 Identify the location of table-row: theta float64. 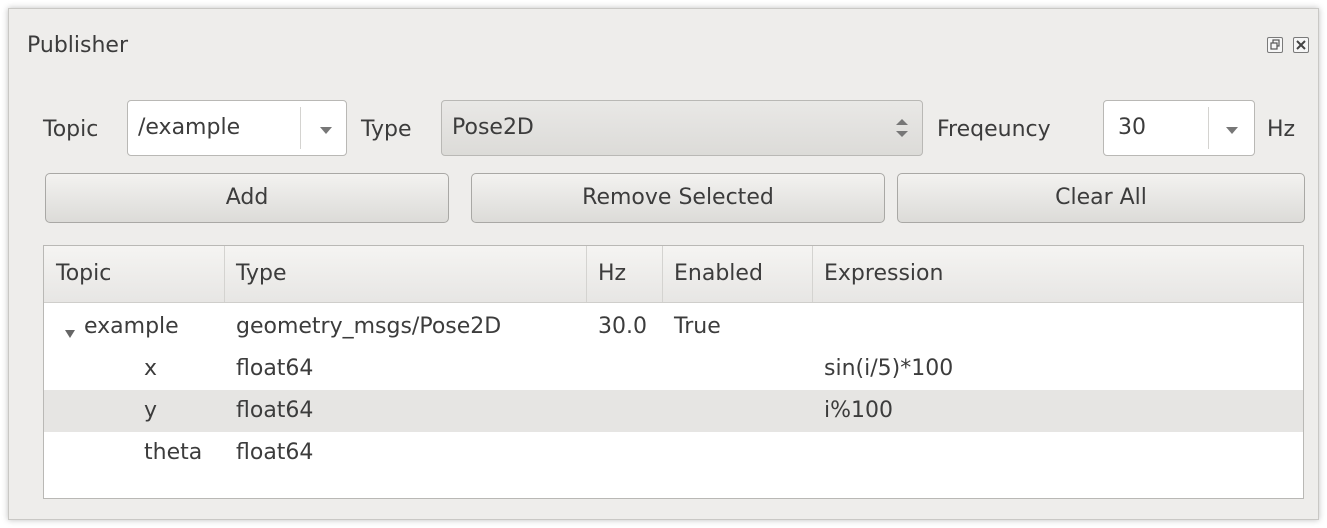
(673, 453).